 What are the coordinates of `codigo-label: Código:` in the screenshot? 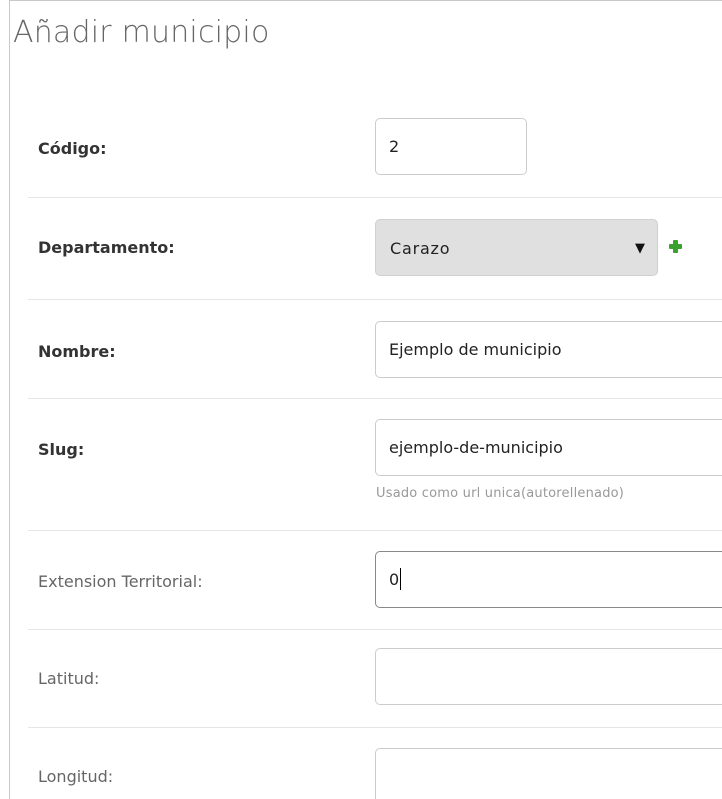 It's located at (72, 148).